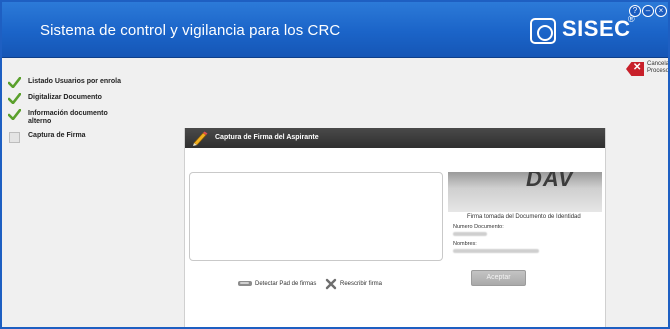  What do you see at coordinates (65, 97) in the screenshot?
I see `step-label: Digitalizar Documento` at bounding box center [65, 97].